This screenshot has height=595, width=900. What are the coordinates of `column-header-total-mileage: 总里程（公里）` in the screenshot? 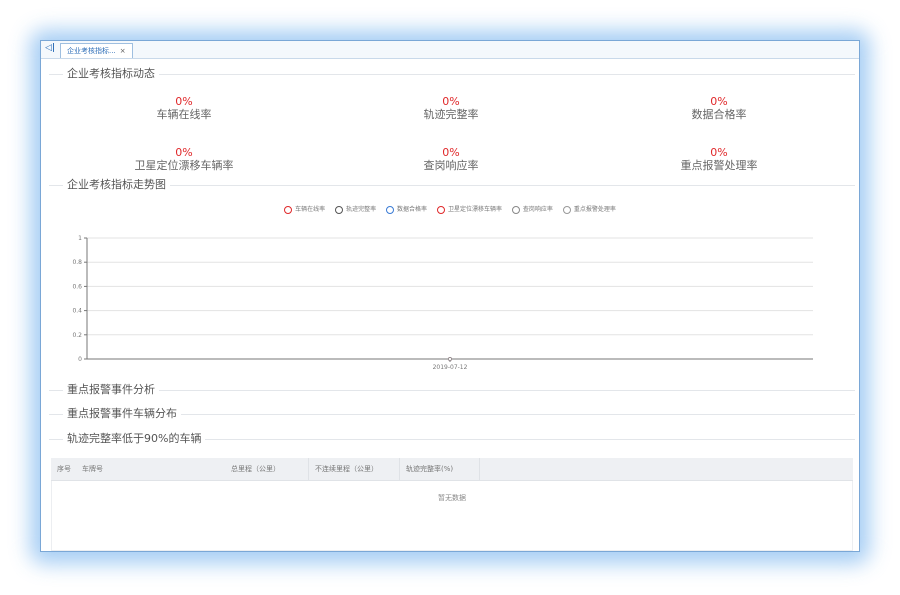 It's located at (255, 469).